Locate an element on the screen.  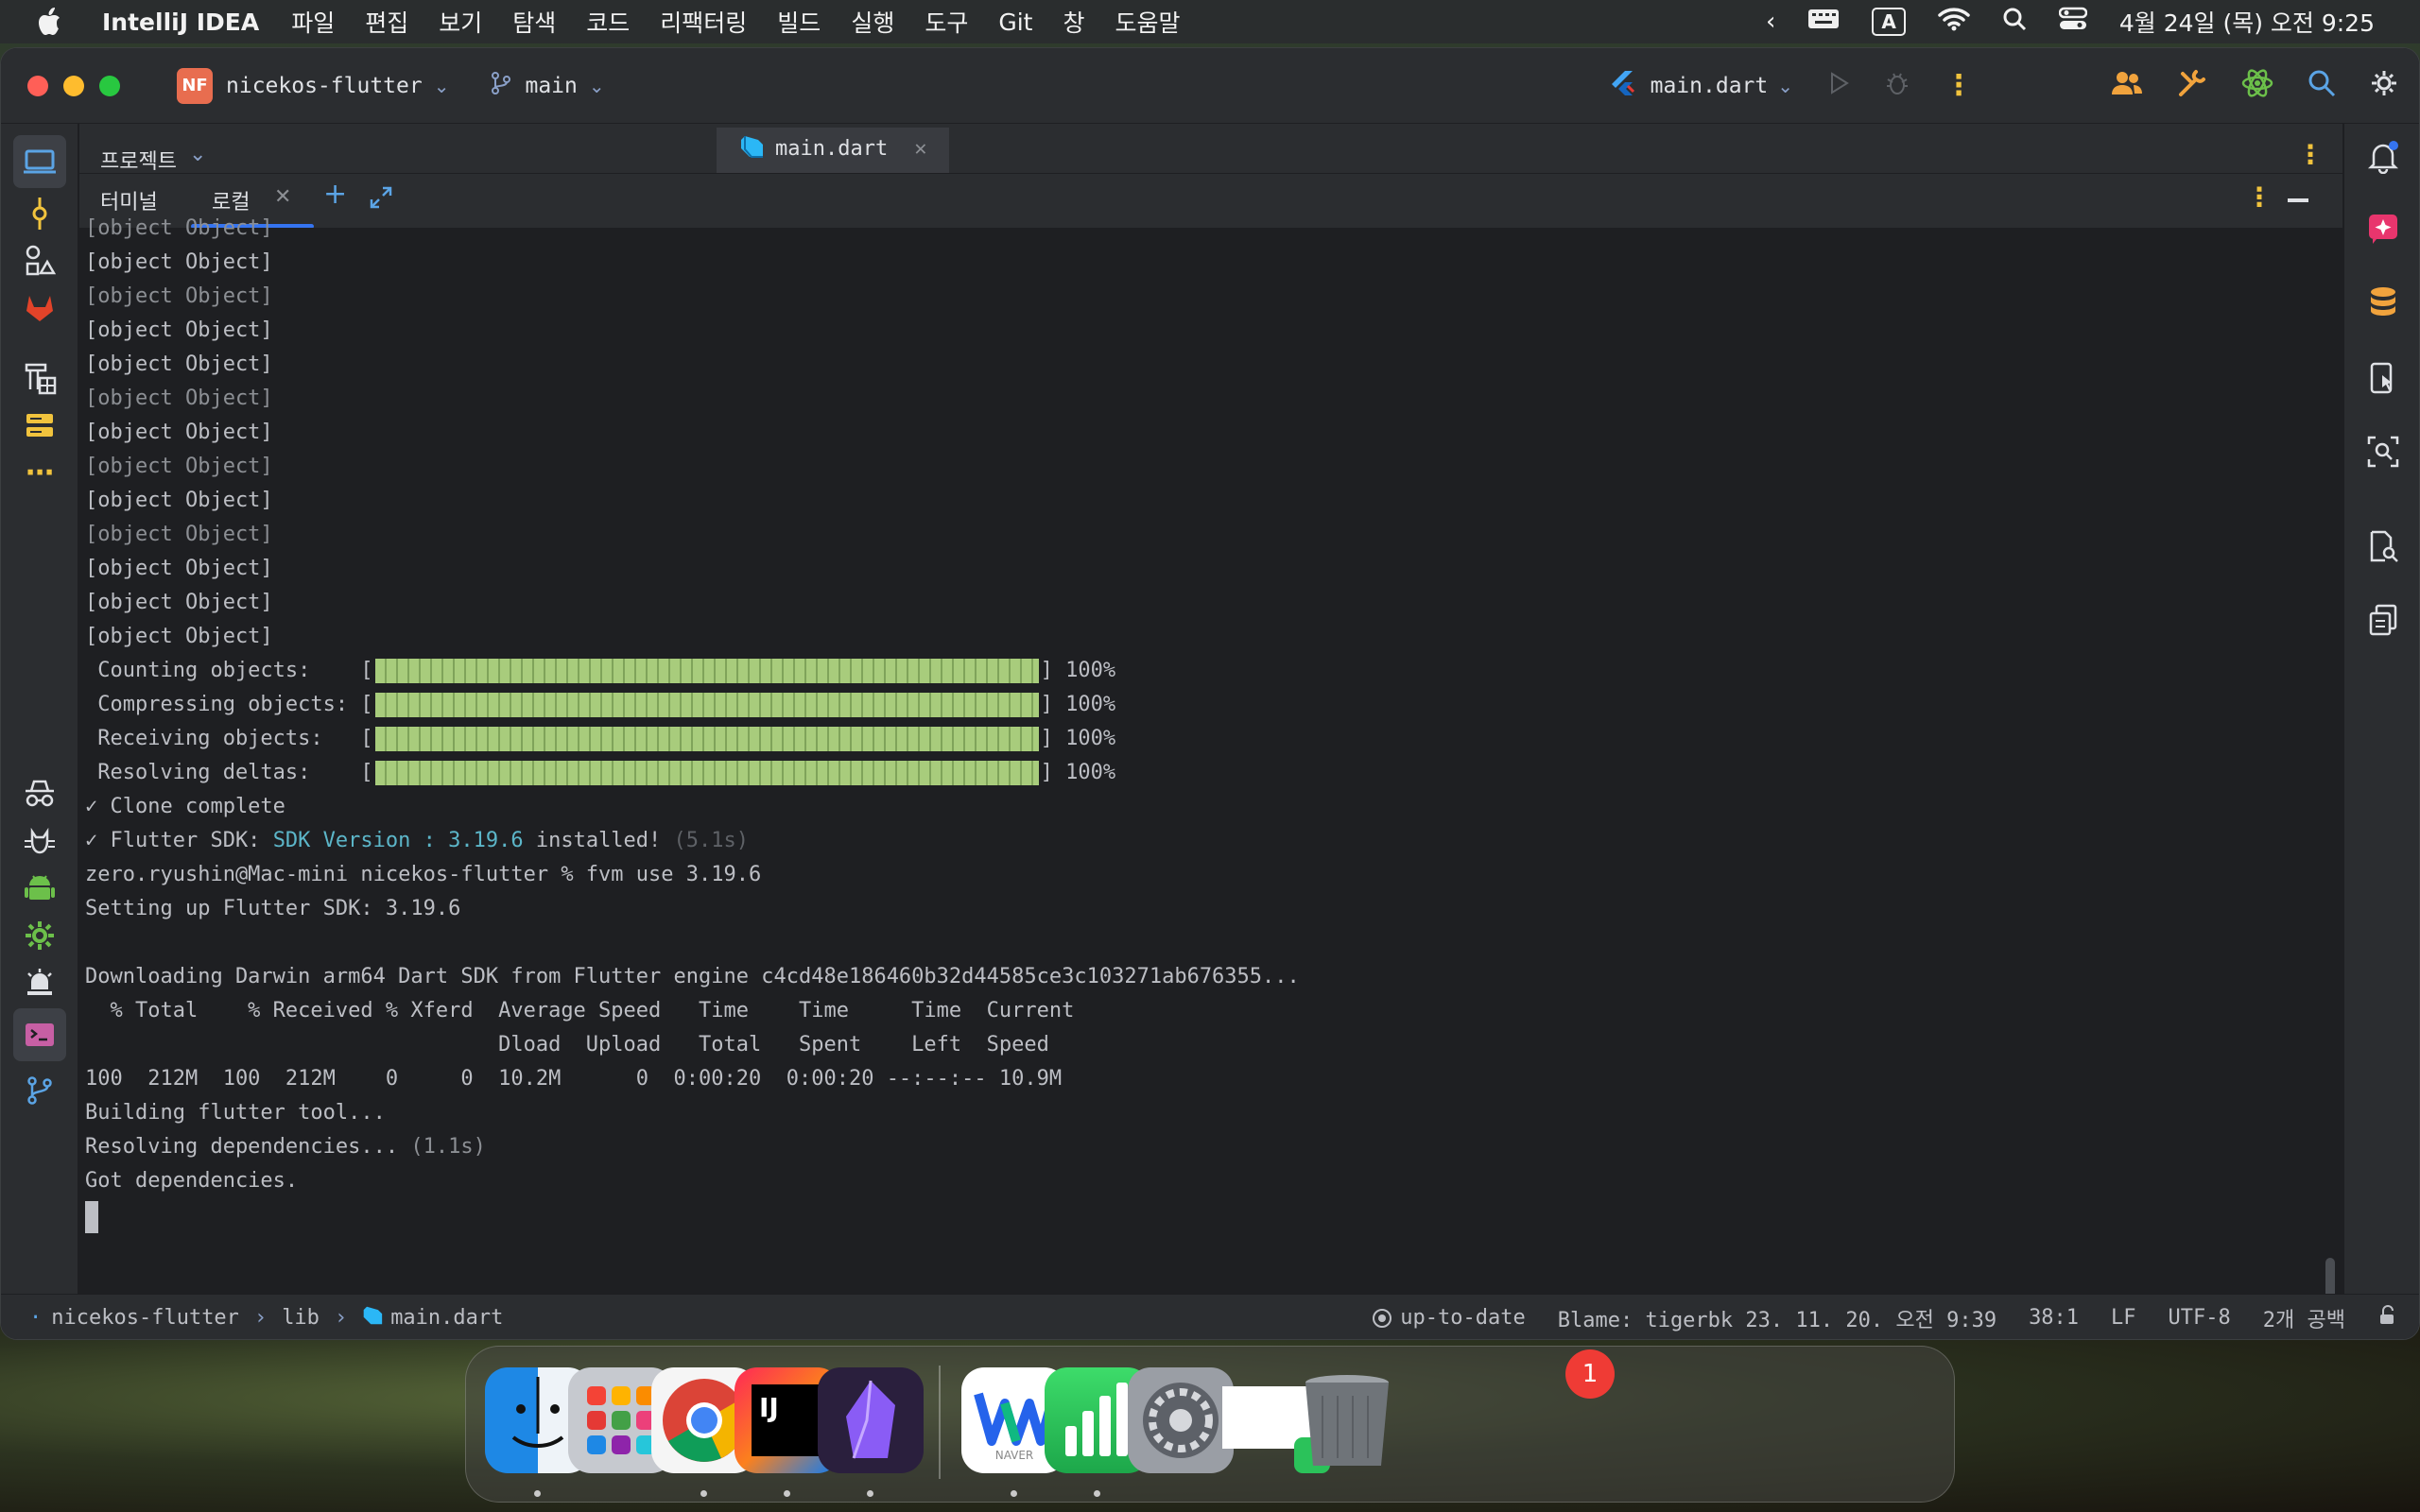
system-settings-app-icon is located at coordinates (1181, 1420).